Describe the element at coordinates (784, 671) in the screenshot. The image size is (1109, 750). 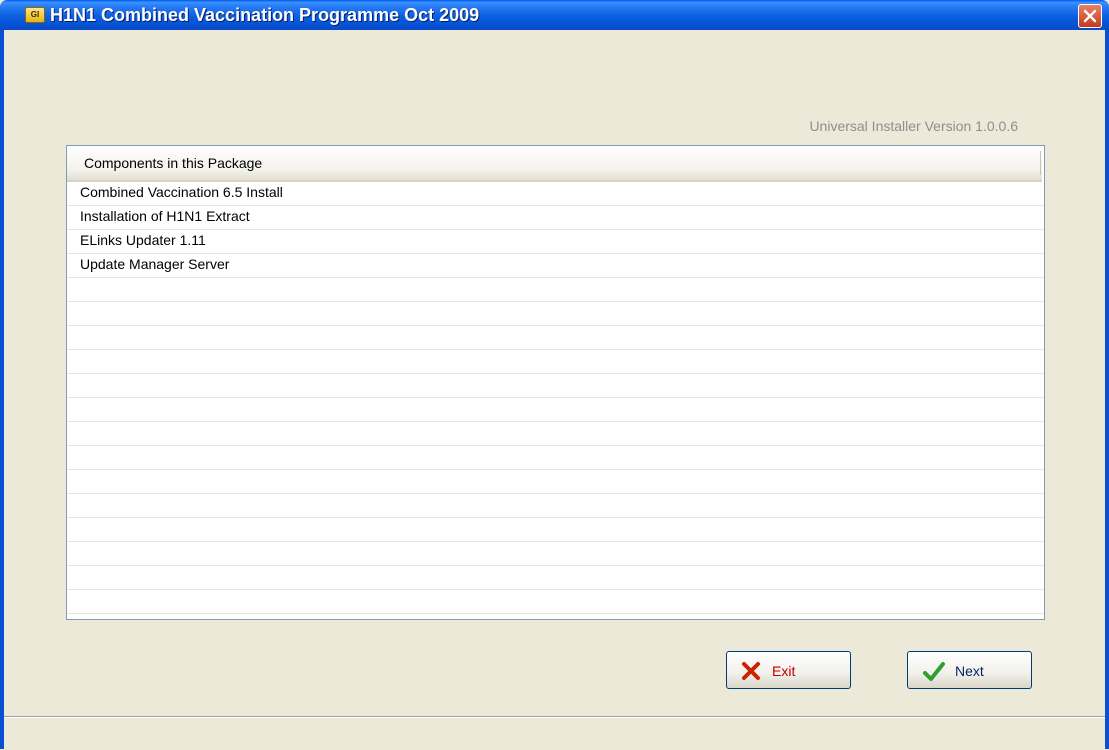
I see `exit-button-label: Exit` at that location.